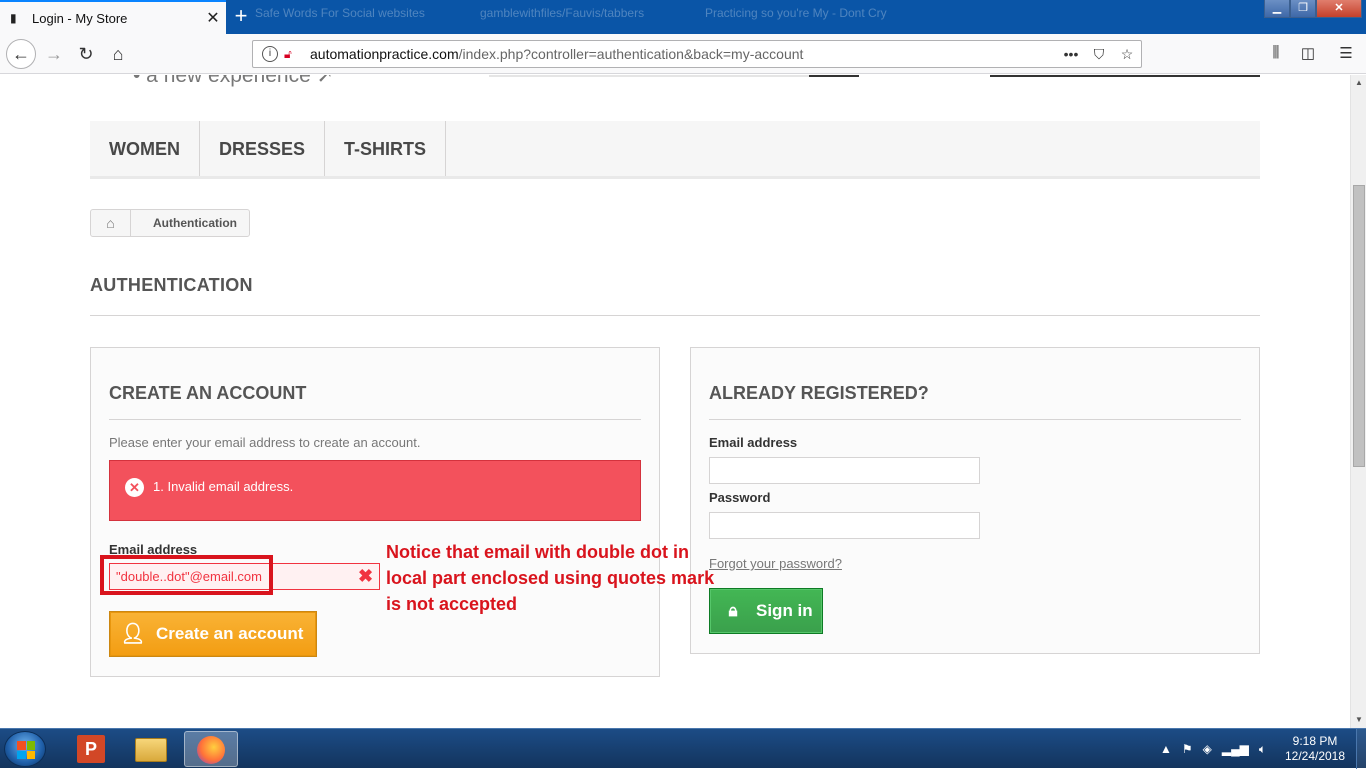 The width and height of the screenshot is (1366, 769). I want to click on background-tab-3: Practicing so you're My - Dont Cry, so click(800, 17).